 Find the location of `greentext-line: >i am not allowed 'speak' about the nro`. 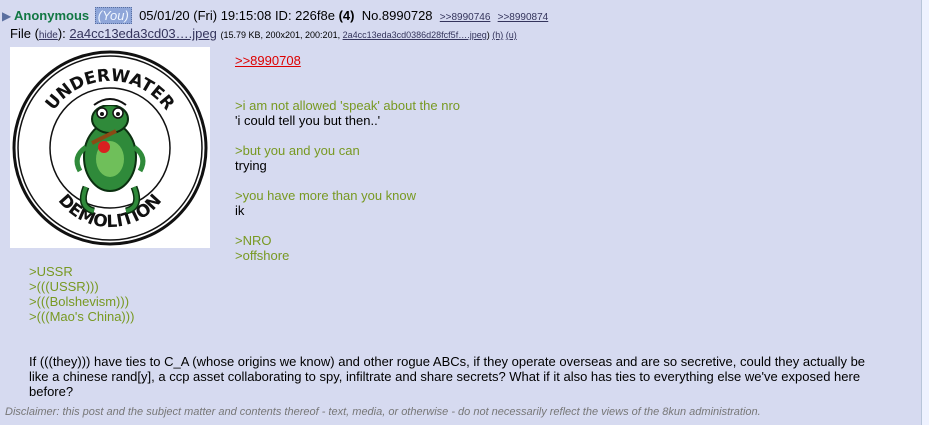

greentext-line: >i am not allowed 'speak' about the nro is located at coordinates (348, 105).